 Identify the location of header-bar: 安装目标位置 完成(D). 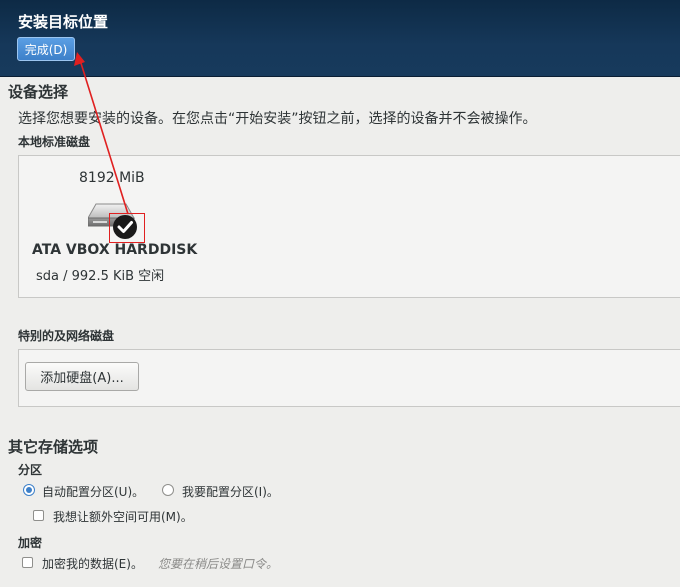
(340, 38).